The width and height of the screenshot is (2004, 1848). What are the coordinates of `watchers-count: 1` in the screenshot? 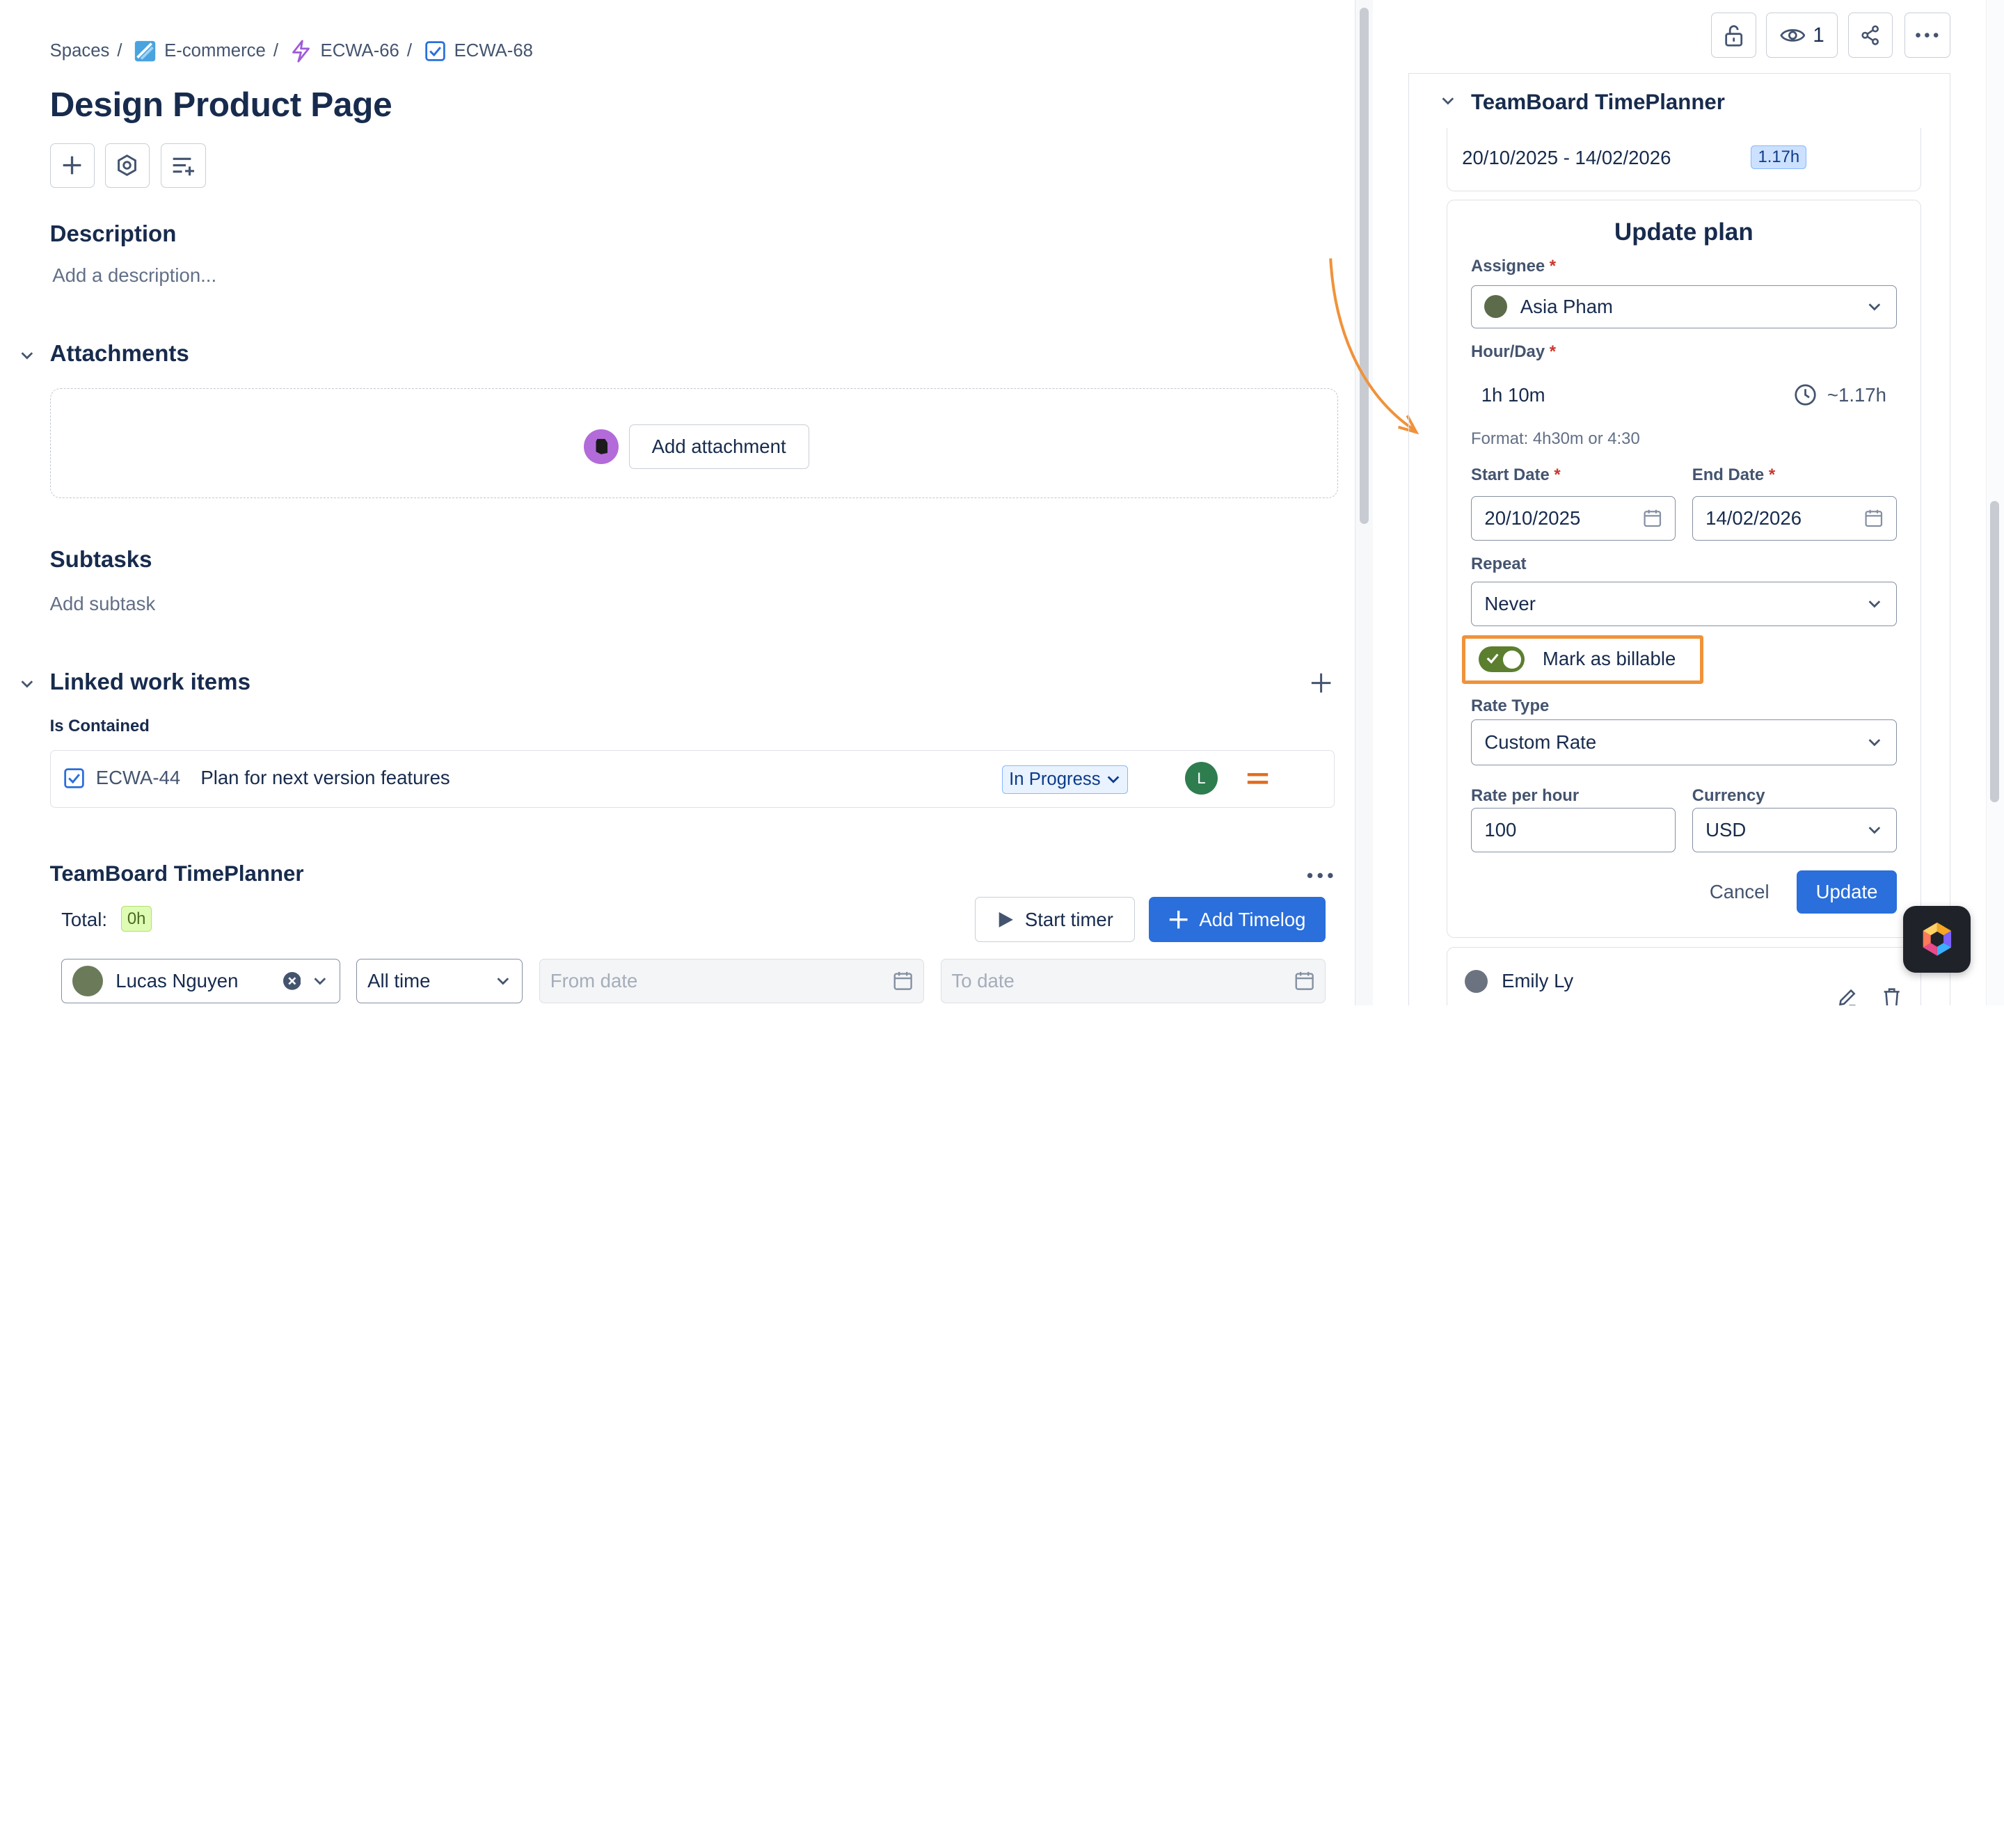 It's located at (1818, 35).